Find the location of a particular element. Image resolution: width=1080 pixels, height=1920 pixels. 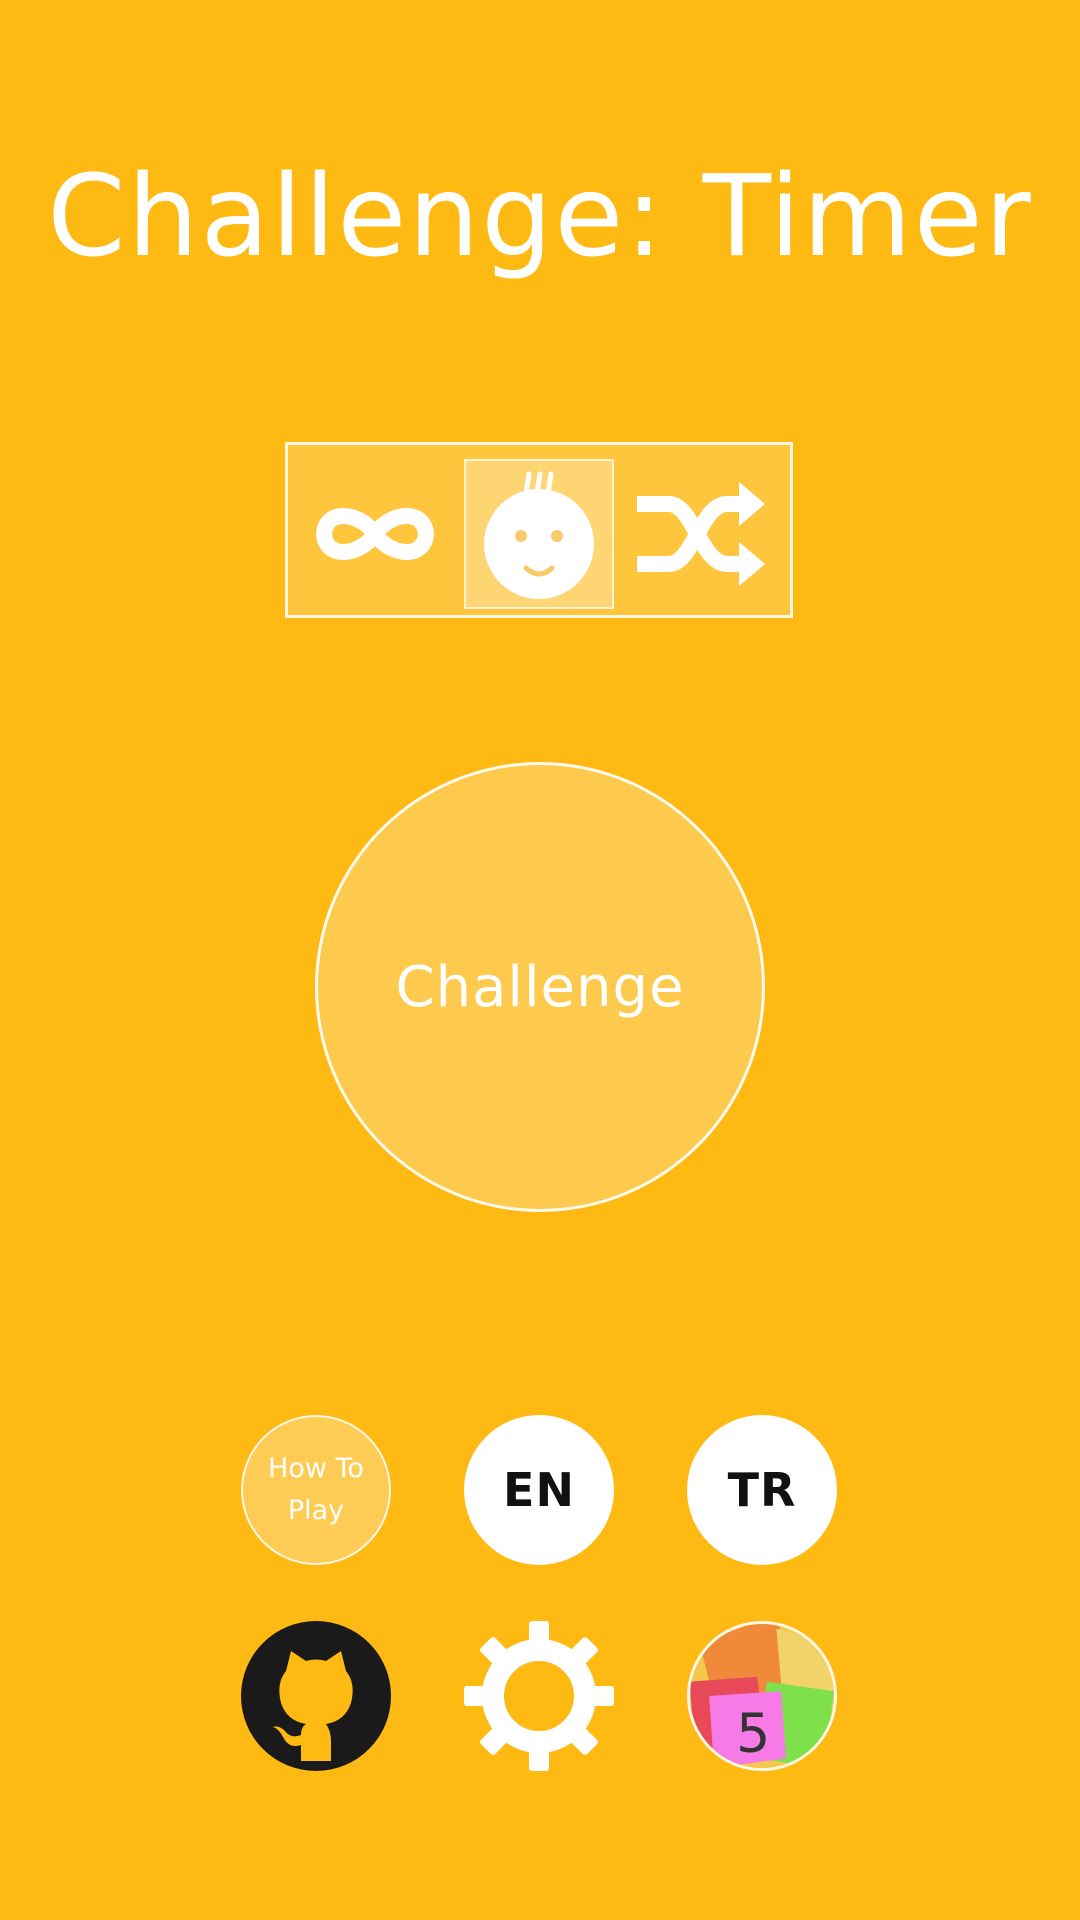

infinity-icon is located at coordinates (375, 534).